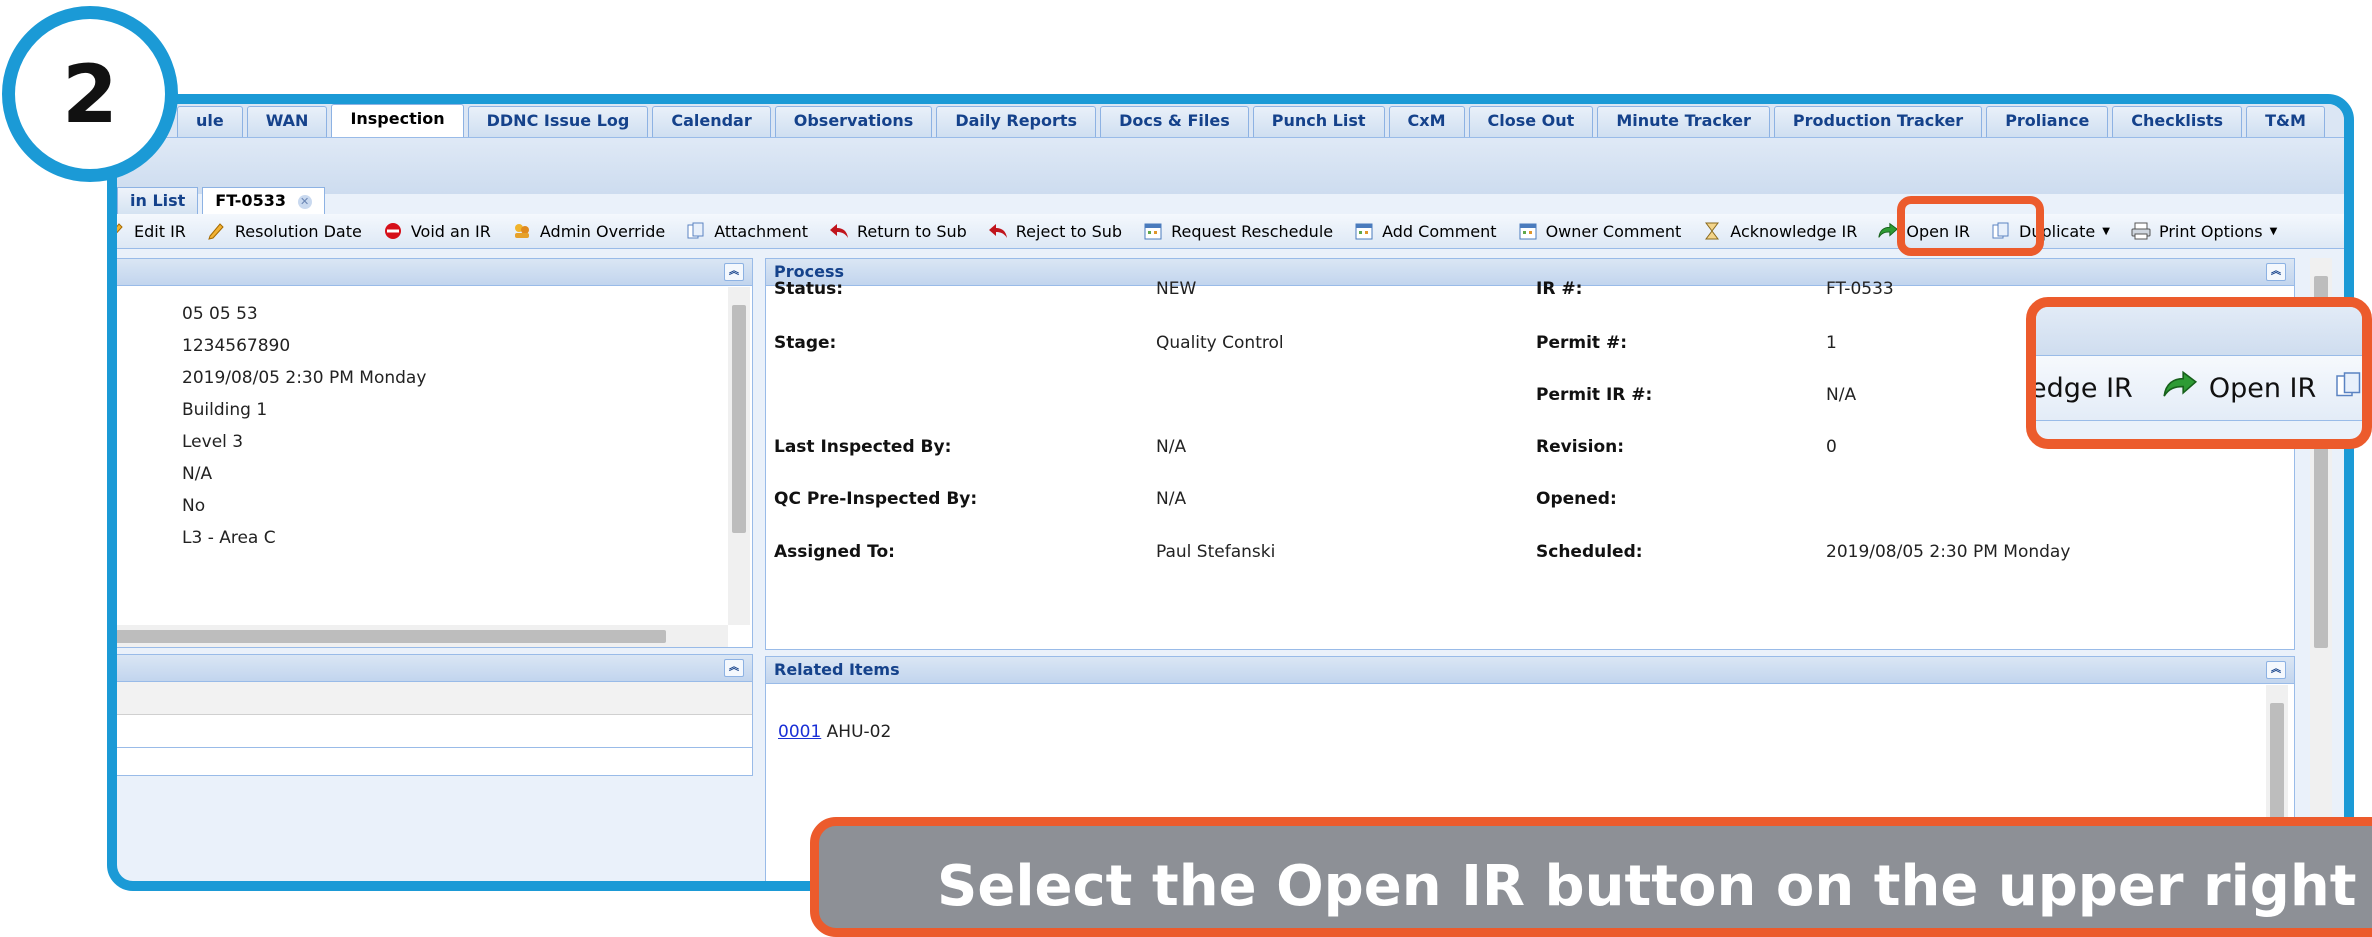  I want to click on zoom-inset-band, so click(2199, 331).